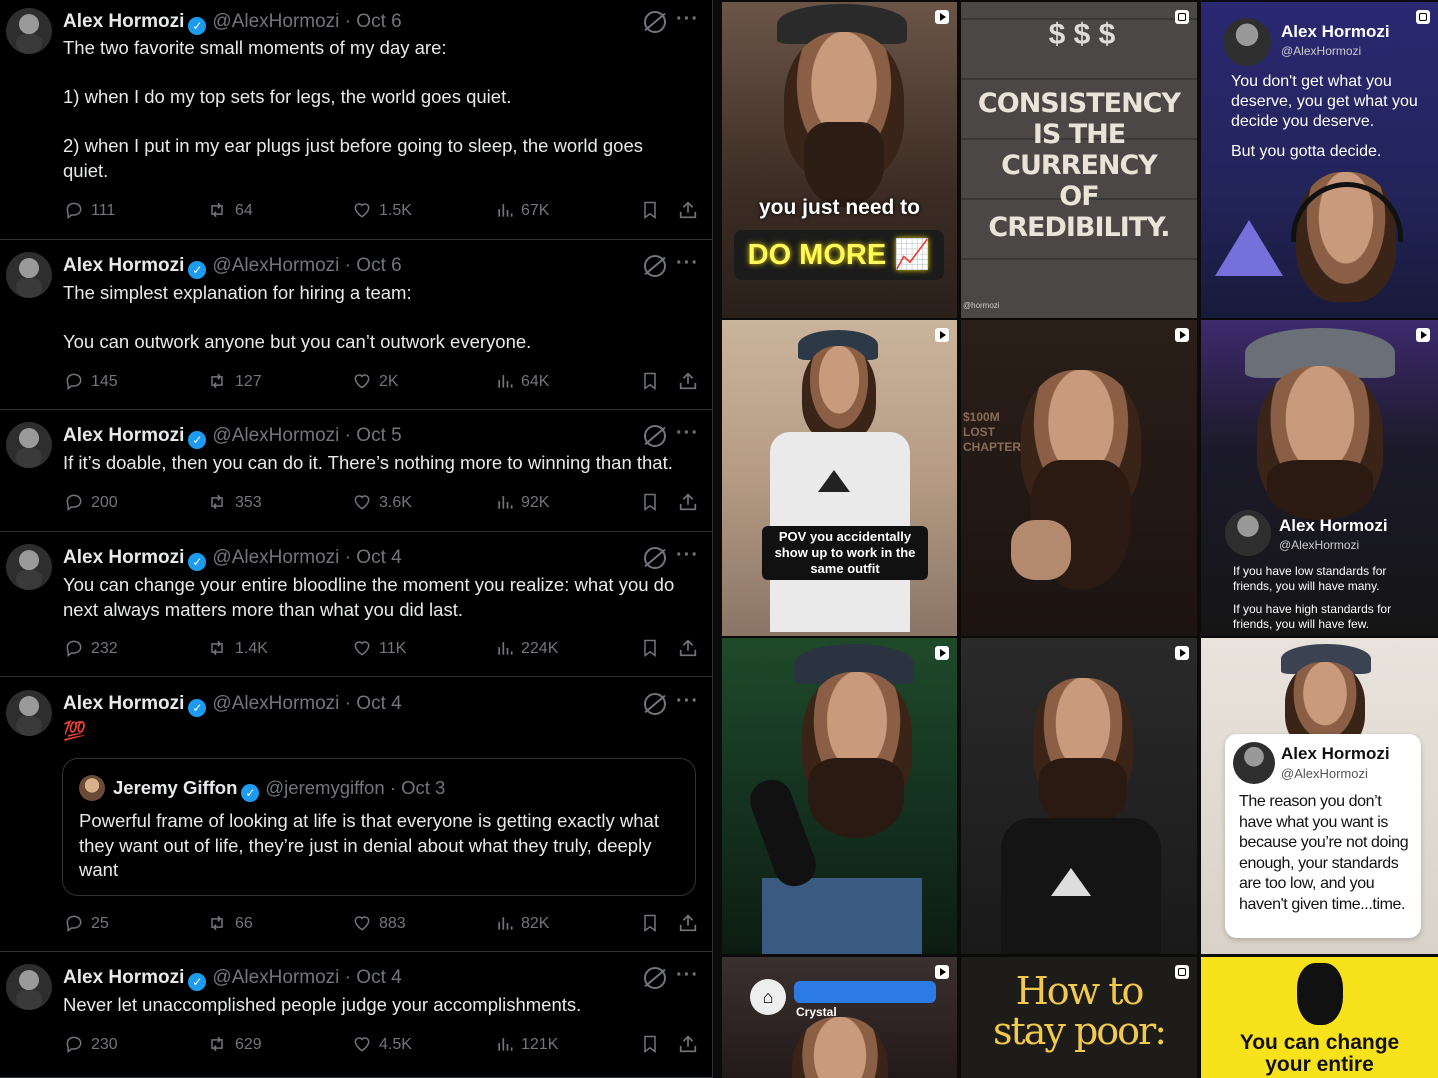  What do you see at coordinates (526, 1045) in the screenshot?
I see `views-button: 121K` at bounding box center [526, 1045].